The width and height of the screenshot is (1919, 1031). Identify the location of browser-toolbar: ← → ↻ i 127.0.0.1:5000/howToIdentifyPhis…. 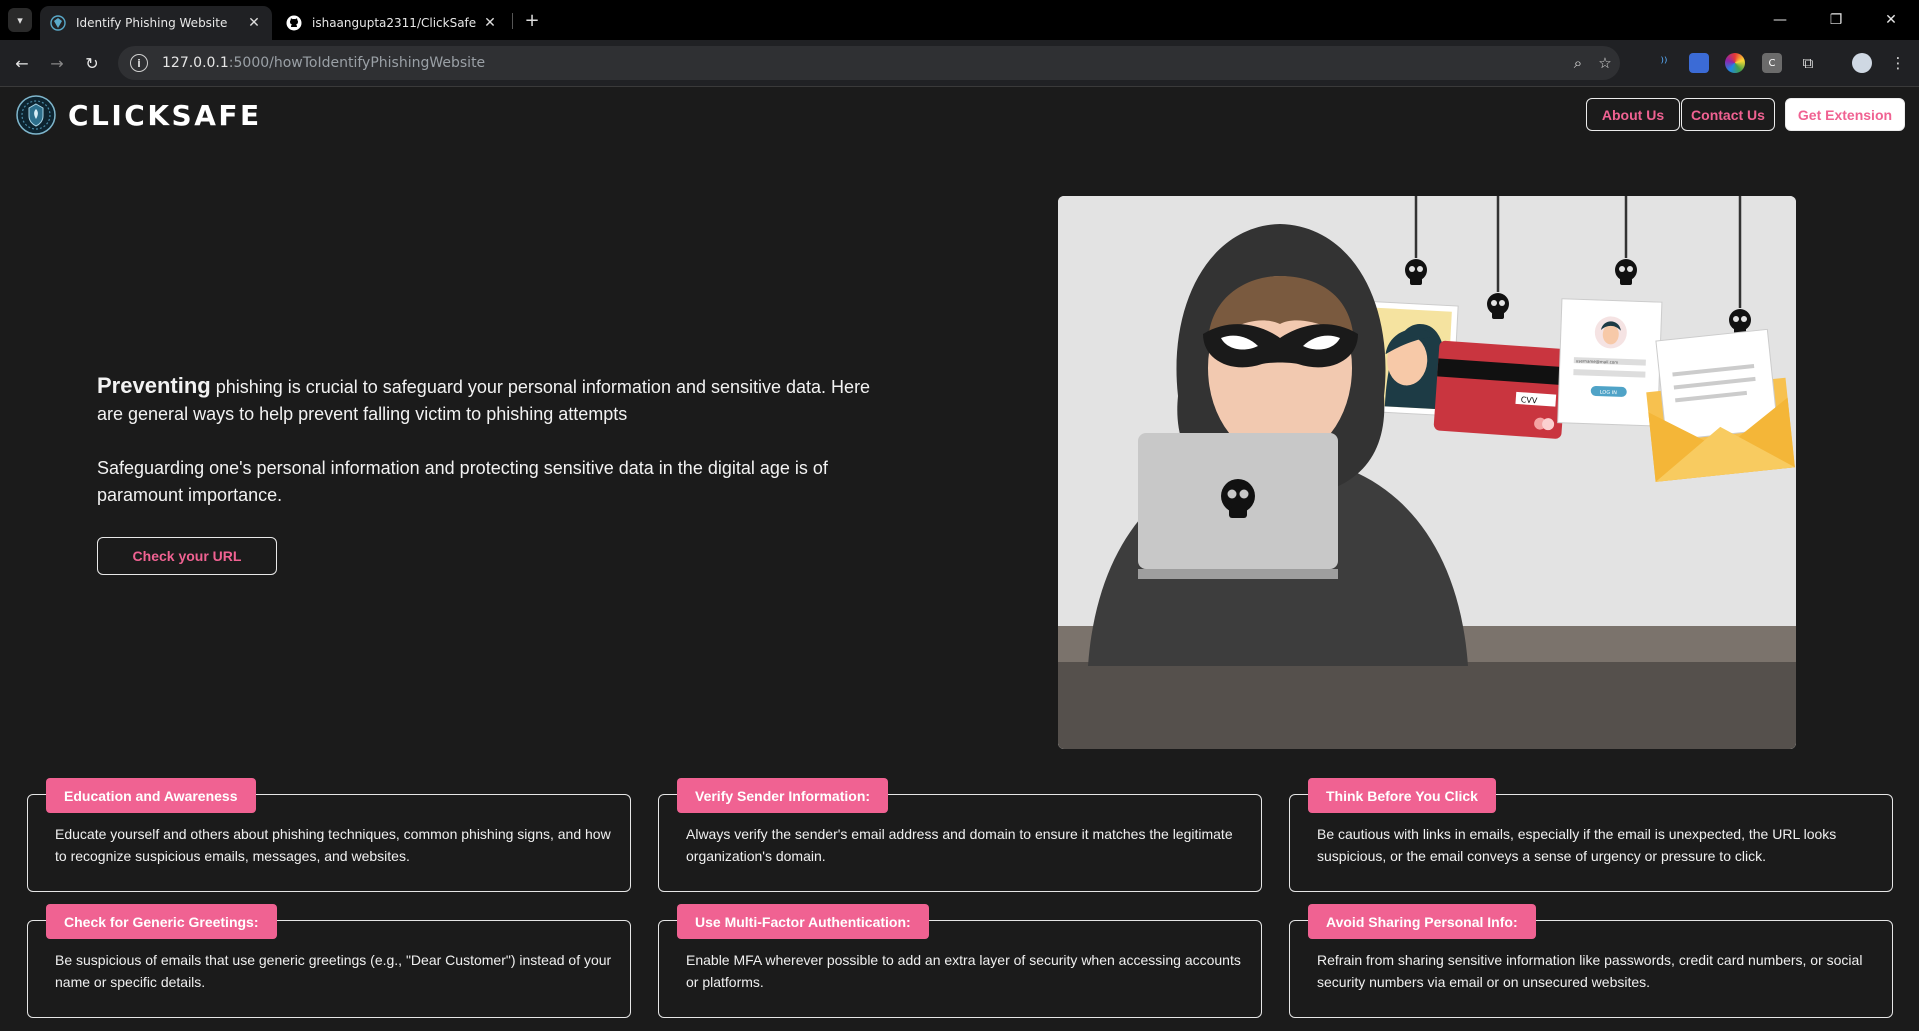
(959, 63).